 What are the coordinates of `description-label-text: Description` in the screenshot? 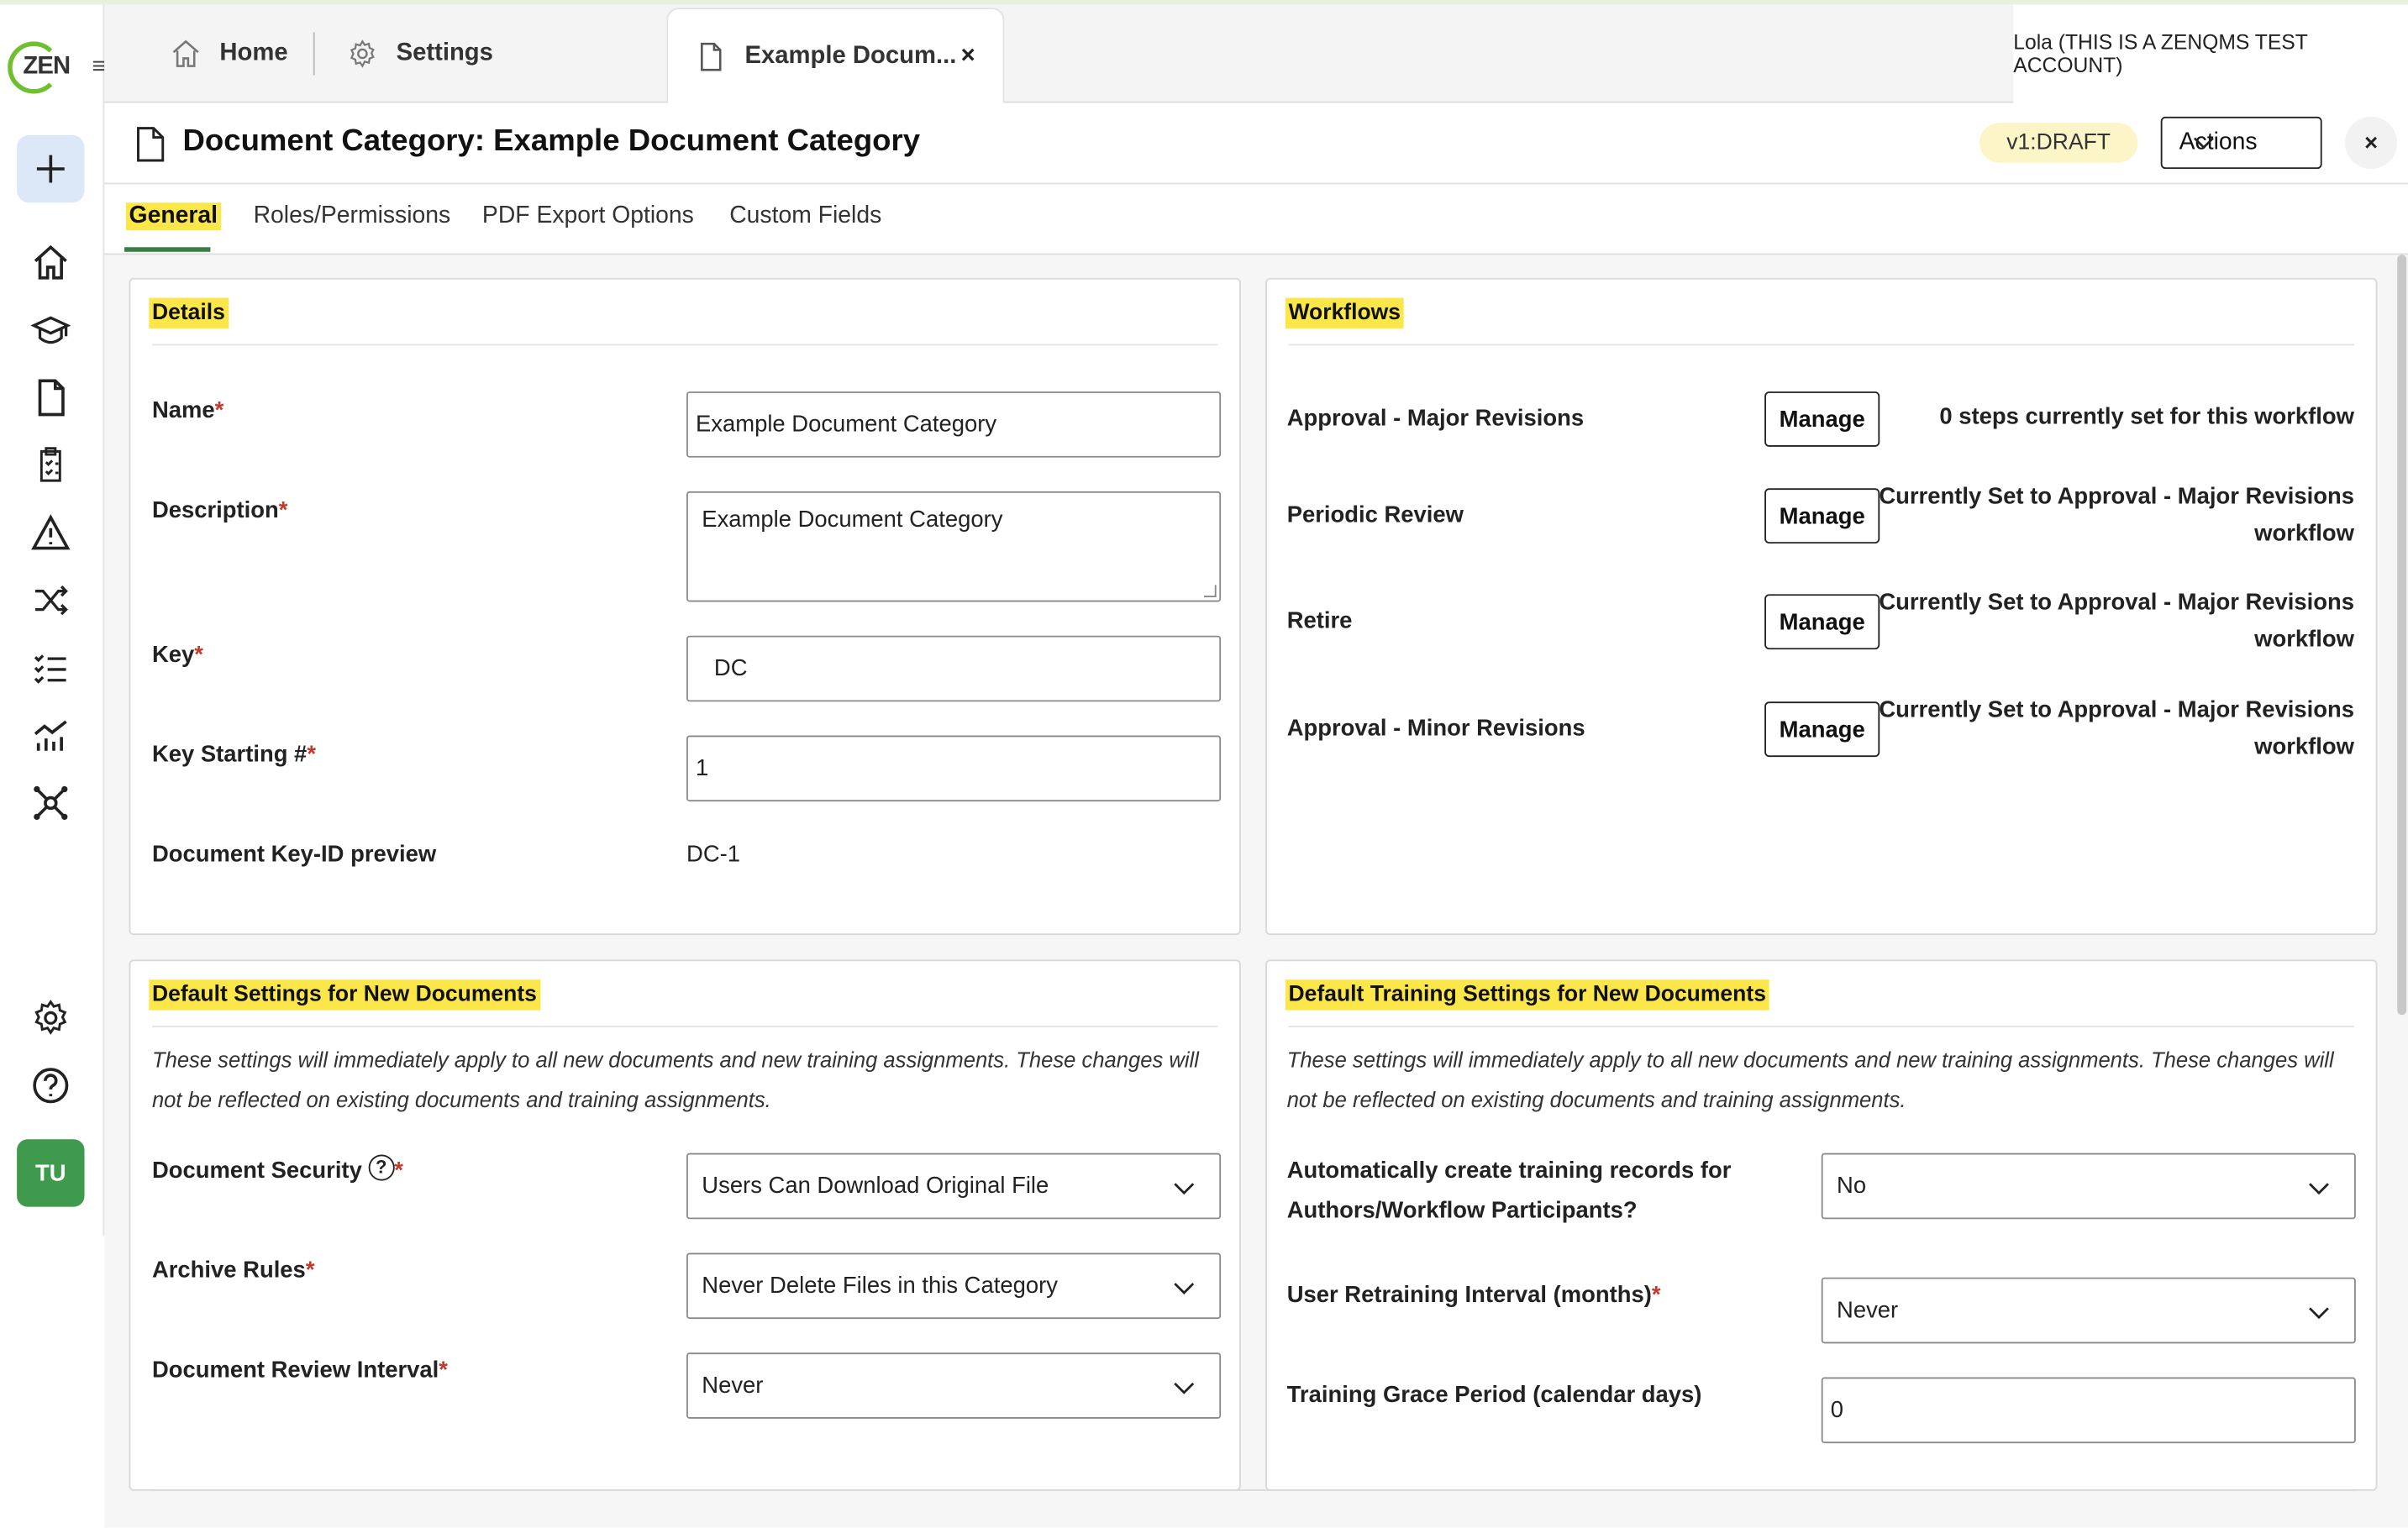 It's located at (215, 510).